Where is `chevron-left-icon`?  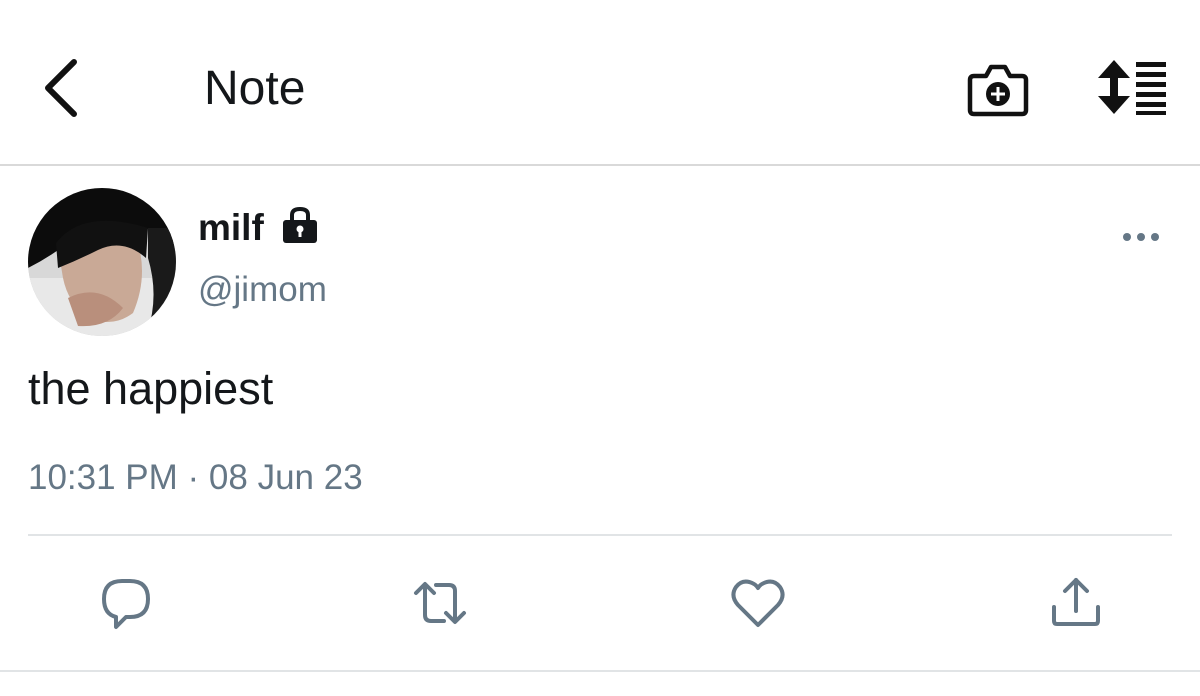 chevron-left-icon is located at coordinates (61, 88).